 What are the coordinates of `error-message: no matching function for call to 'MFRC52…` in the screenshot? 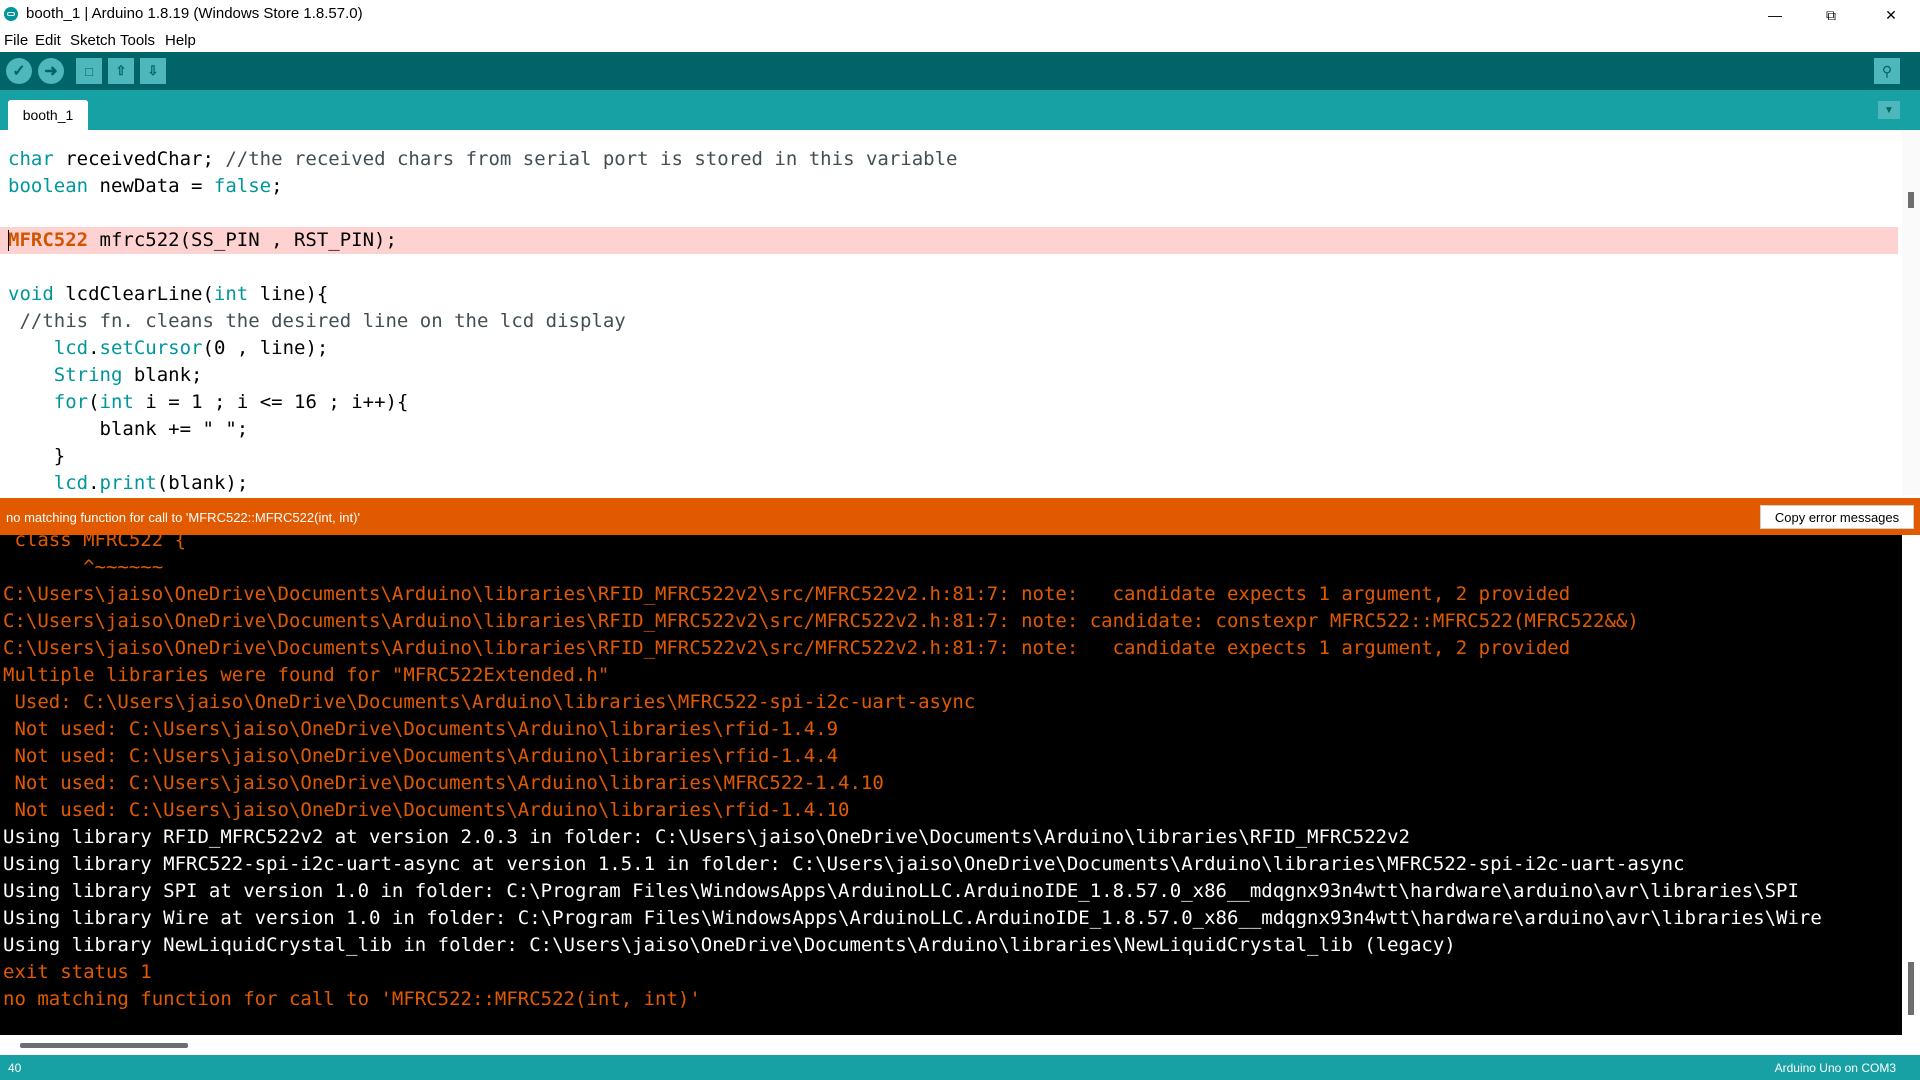 It's located at (183, 517).